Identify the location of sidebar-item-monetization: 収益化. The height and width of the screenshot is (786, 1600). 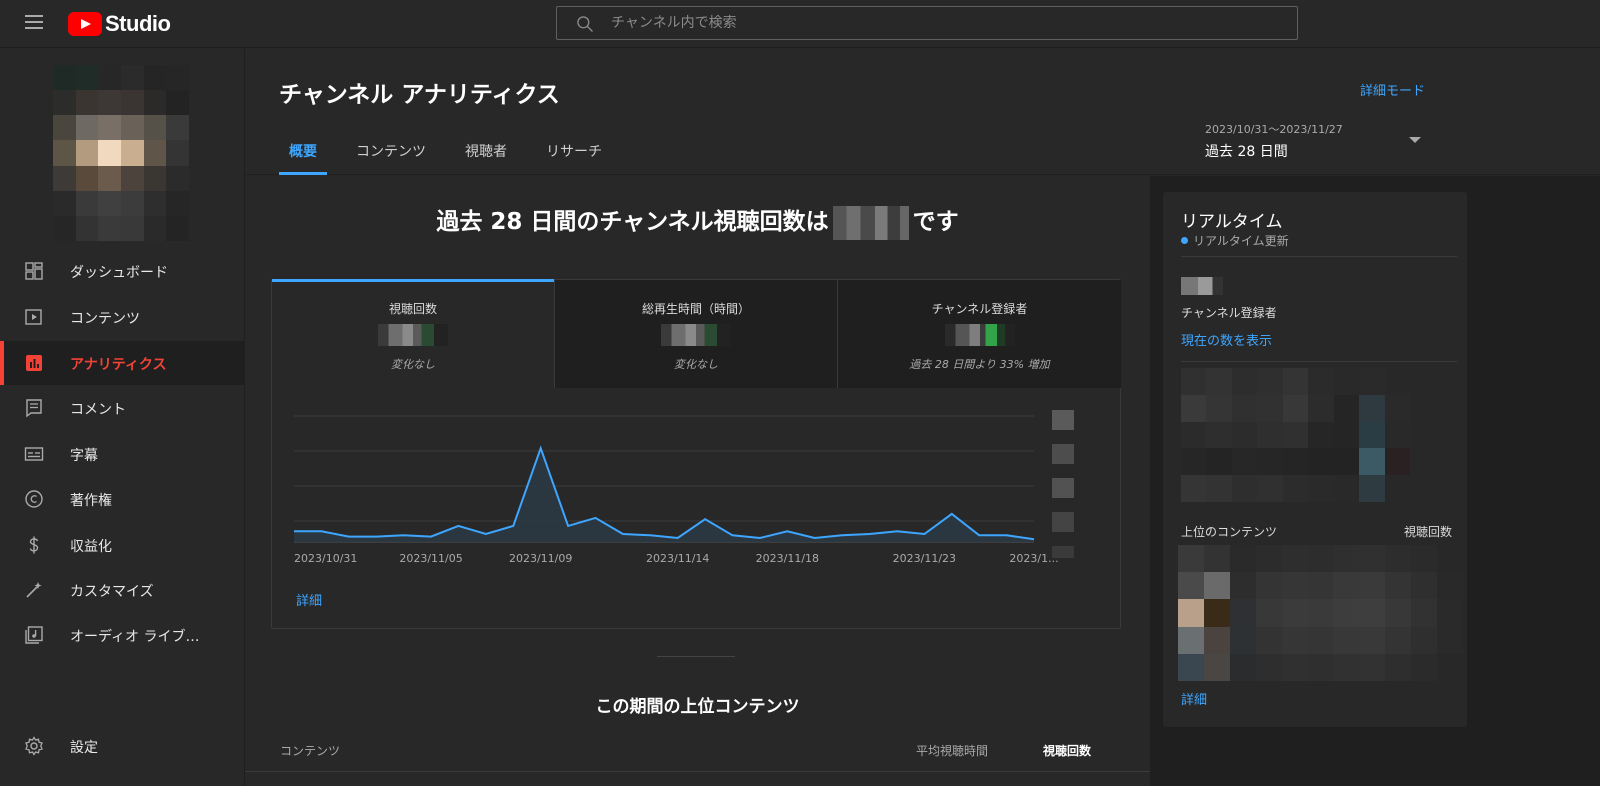
(122, 545).